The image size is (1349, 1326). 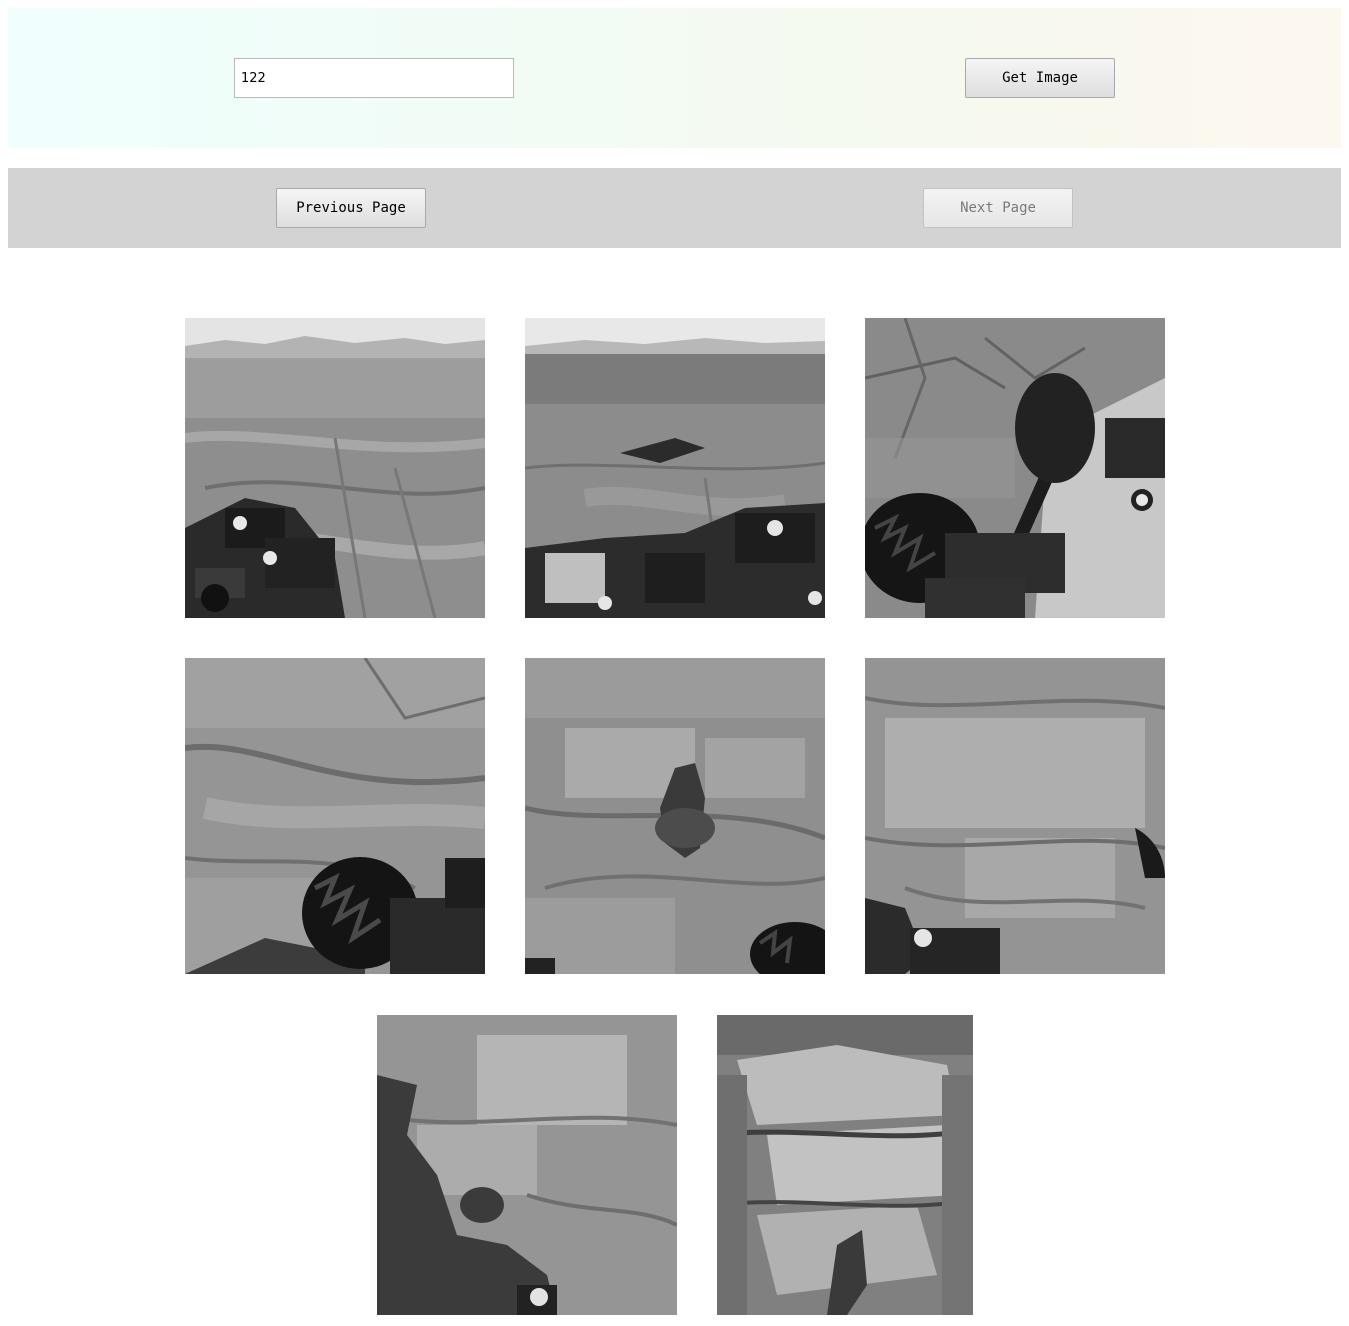 I want to click on pagination-bar: Previous Page Next Page, so click(x=674, y=208).